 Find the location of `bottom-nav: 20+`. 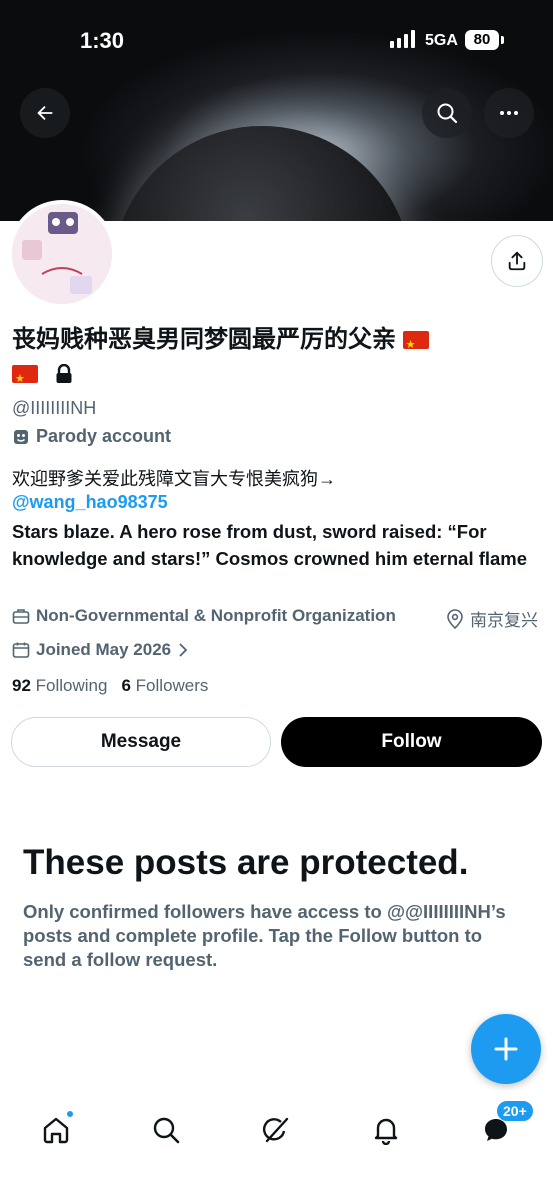

bottom-nav: 20+ is located at coordinates (276, 1145).